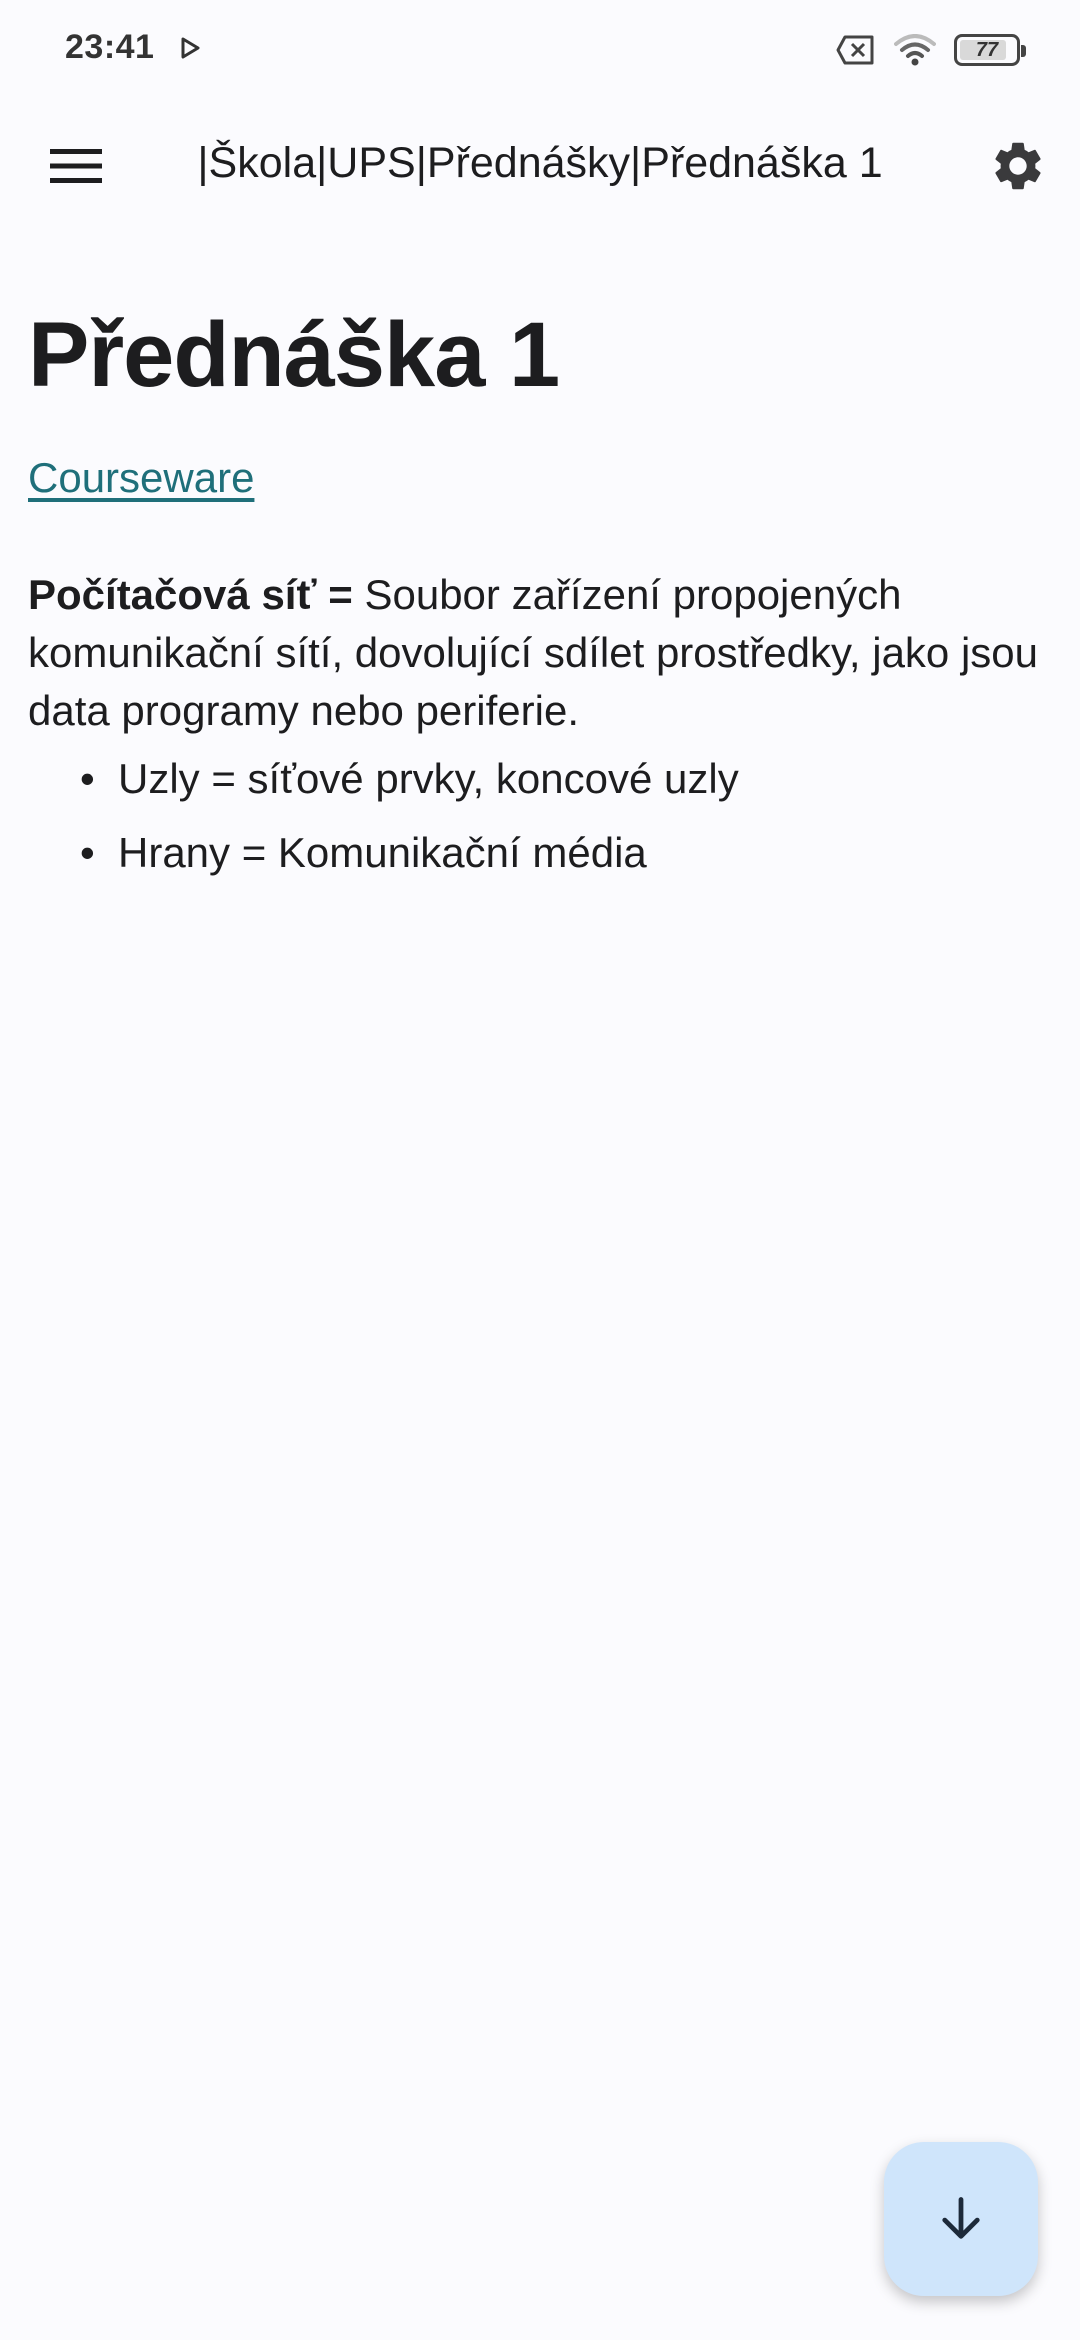 The height and width of the screenshot is (2340, 1080). I want to click on battery-tip, so click(1023, 51).